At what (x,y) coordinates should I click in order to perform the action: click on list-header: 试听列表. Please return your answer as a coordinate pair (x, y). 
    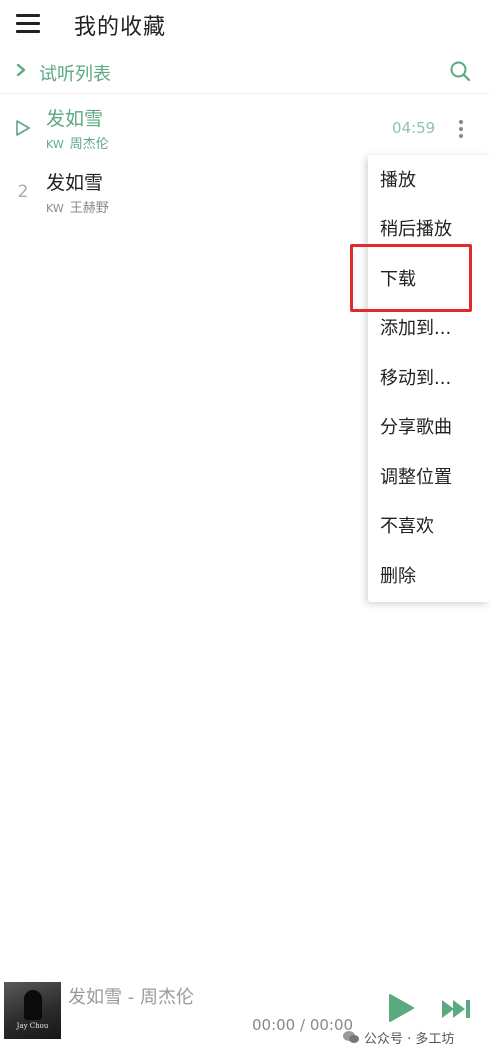
    Looking at the image, I should click on (245, 72).